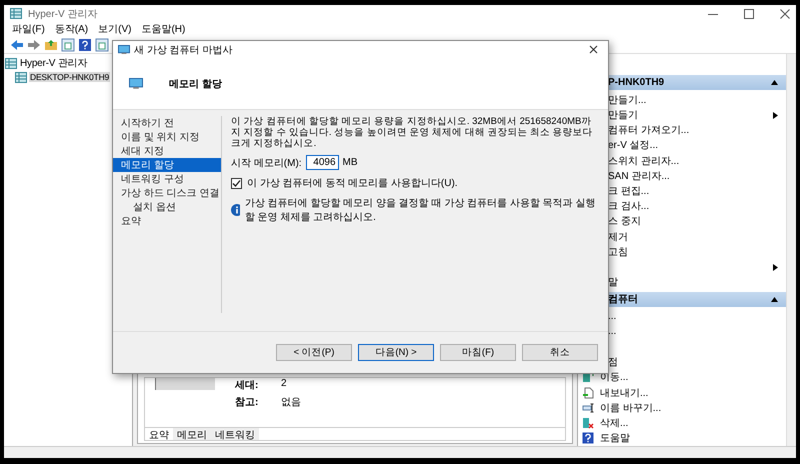  I want to click on info-text: 가상 컴퓨터에 할당할 메모리 양을 결정할 때 가상 컴퓨터를 사용할 목적과 실행할 운영 체제를 고려하십시오., so click(420, 210).